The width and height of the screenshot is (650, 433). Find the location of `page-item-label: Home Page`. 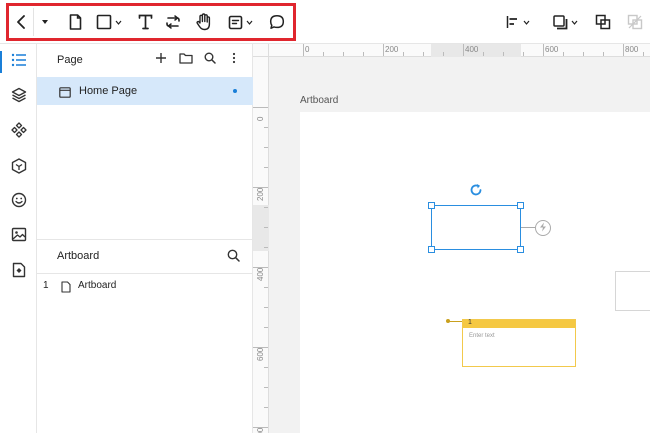

page-item-label: Home Page is located at coordinates (108, 91).